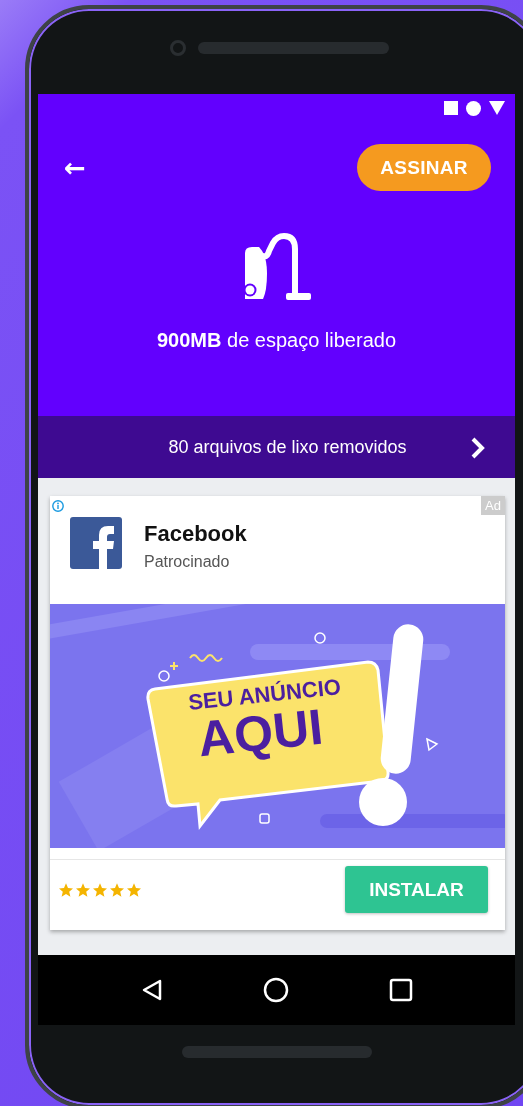 The image size is (523, 1106). I want to click on sponsored-label: Patrocinado, so click(187, 562).